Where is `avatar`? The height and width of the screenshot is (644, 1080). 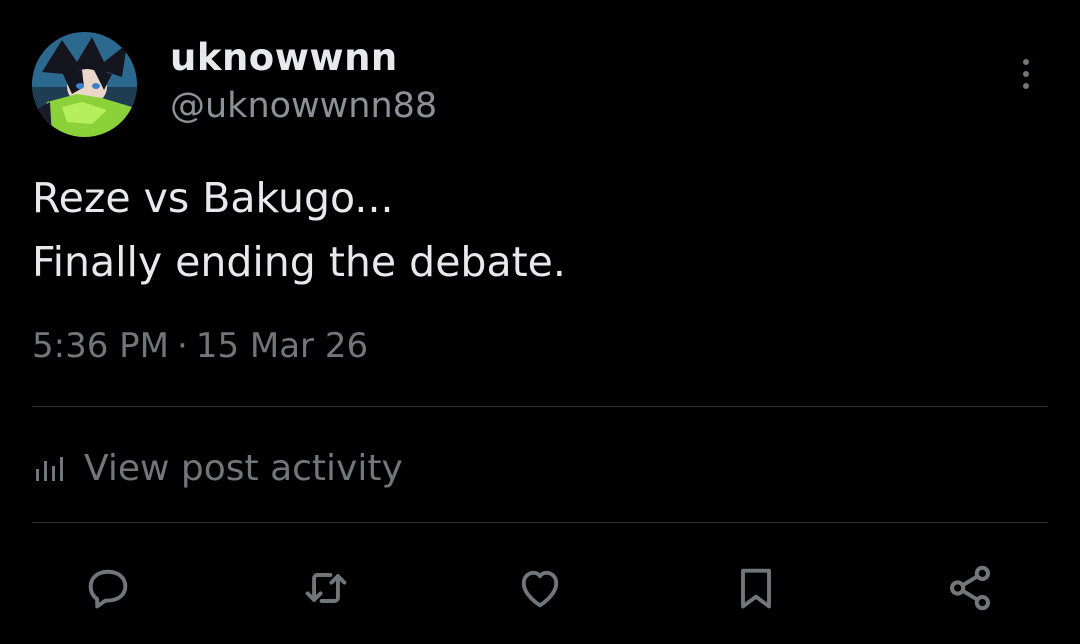 avatar is located at coordinates (84, 84).